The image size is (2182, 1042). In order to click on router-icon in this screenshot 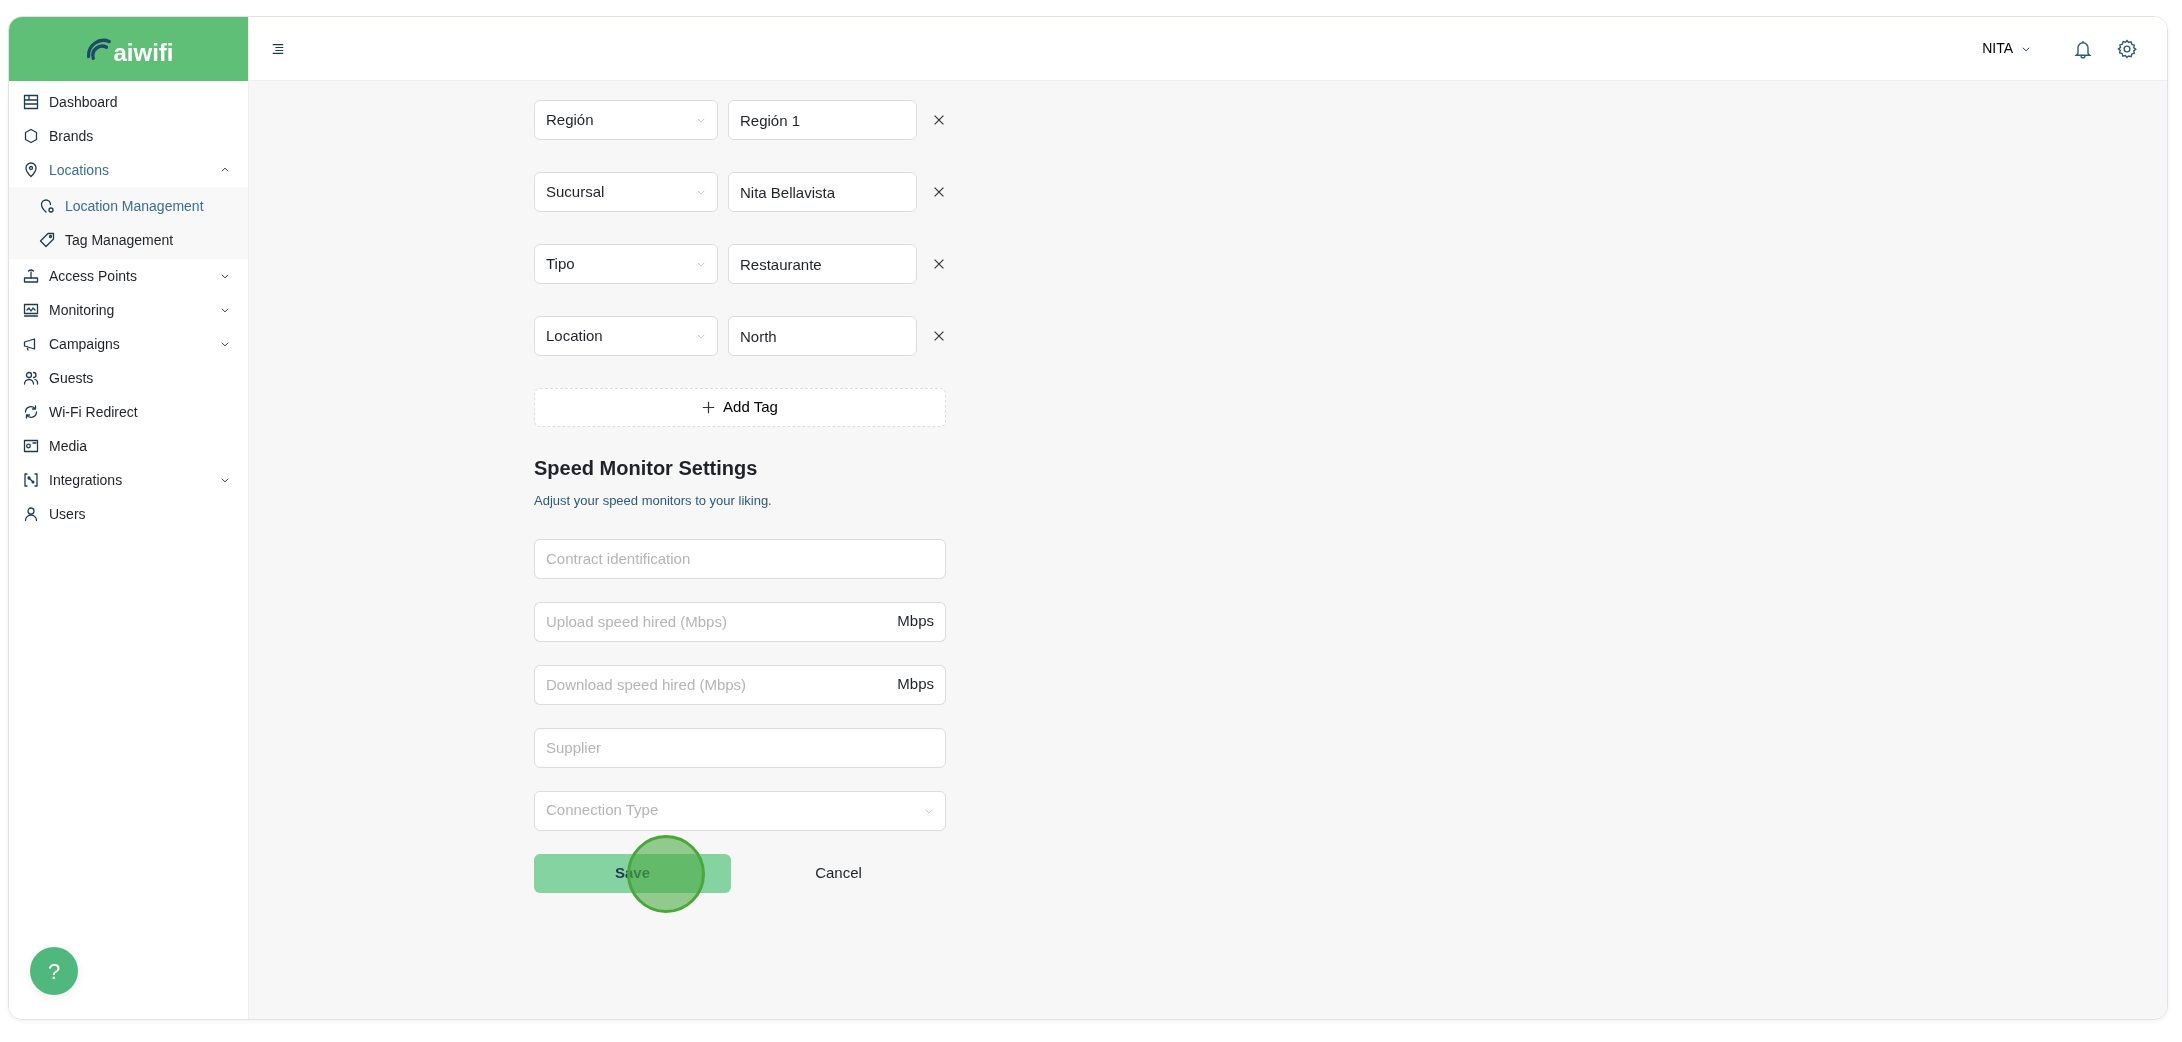, I will do `click(31, 276)`.